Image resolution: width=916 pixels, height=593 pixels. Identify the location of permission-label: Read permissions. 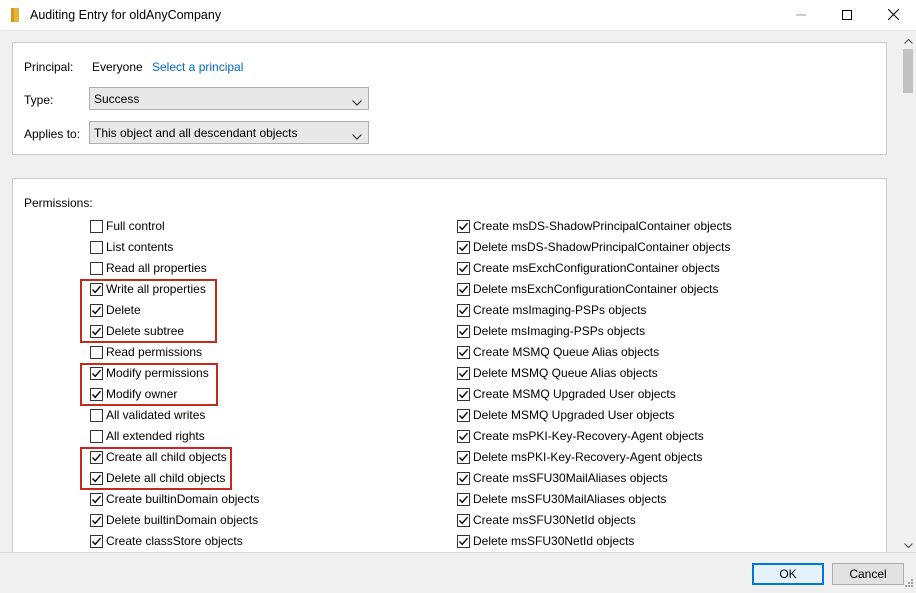
(154, 352).